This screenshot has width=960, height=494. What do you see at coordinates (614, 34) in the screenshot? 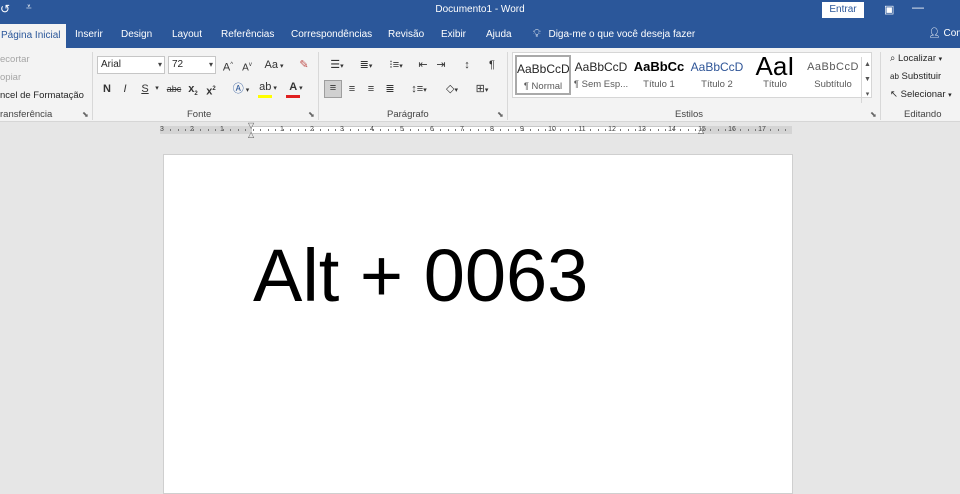
I see `tell-me-search: 💡︎ Diga-me o que você deseja fazer` at bounding box center [614, 34].